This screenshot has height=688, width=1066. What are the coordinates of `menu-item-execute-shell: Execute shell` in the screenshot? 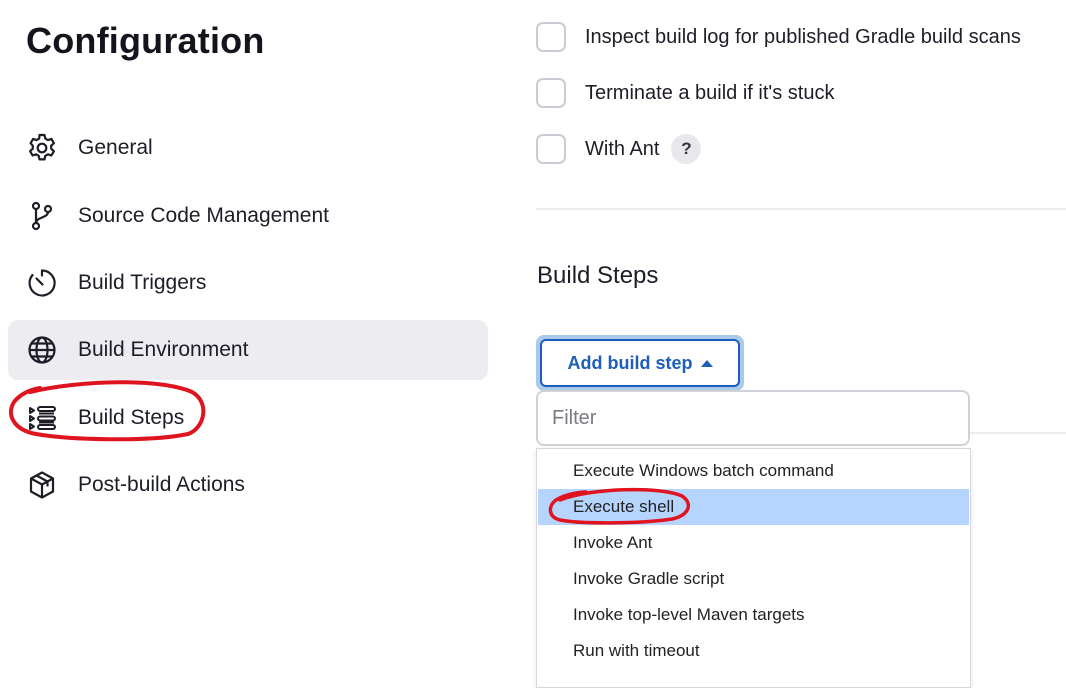 It's located at (753, 507).